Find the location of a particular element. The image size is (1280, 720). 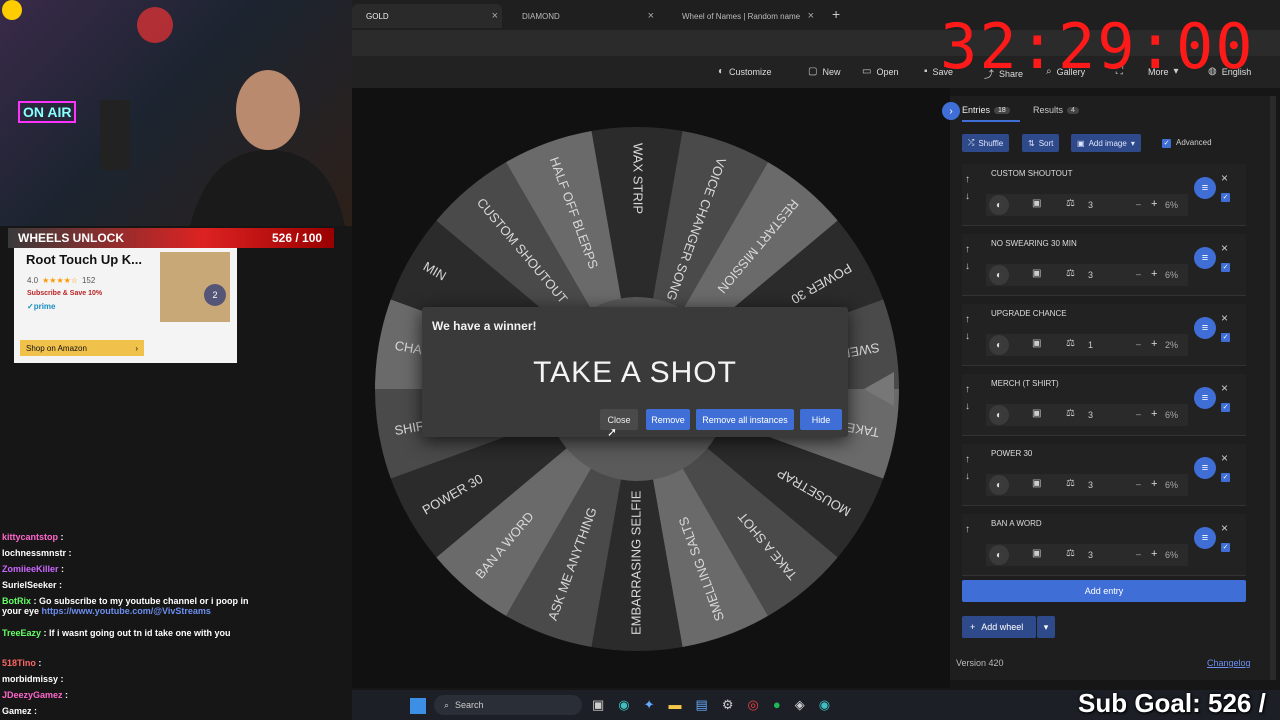

add-wheel-button: + Add wheel is located at coordinates (999, 627).